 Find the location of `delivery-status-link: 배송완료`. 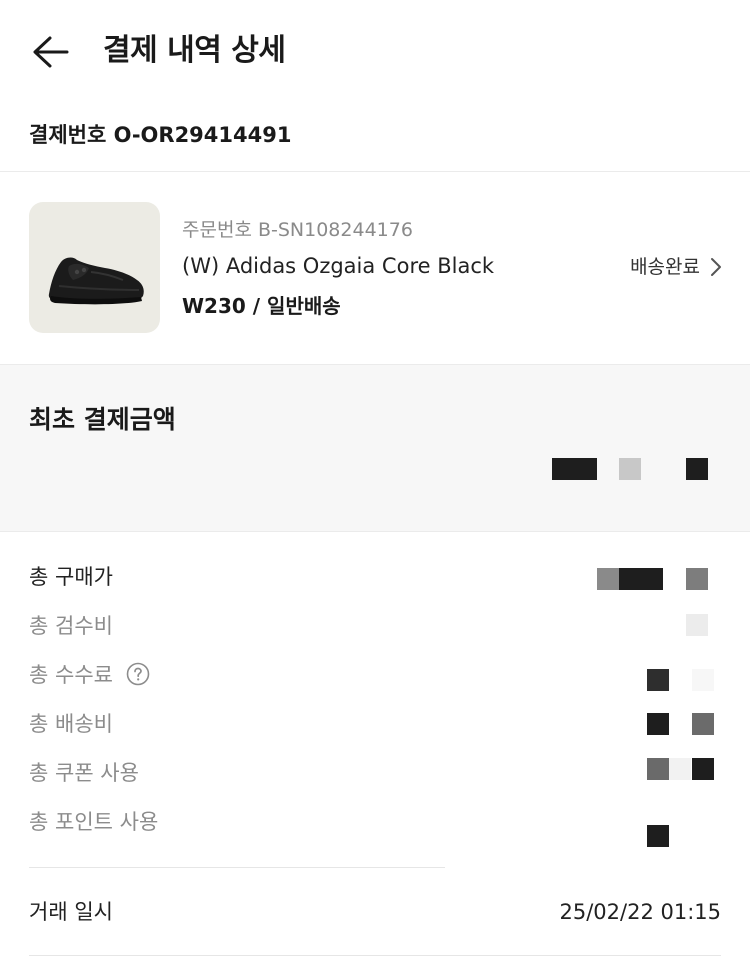

delivery-status-link: 배송완료 is located at coordinates (676, 267).